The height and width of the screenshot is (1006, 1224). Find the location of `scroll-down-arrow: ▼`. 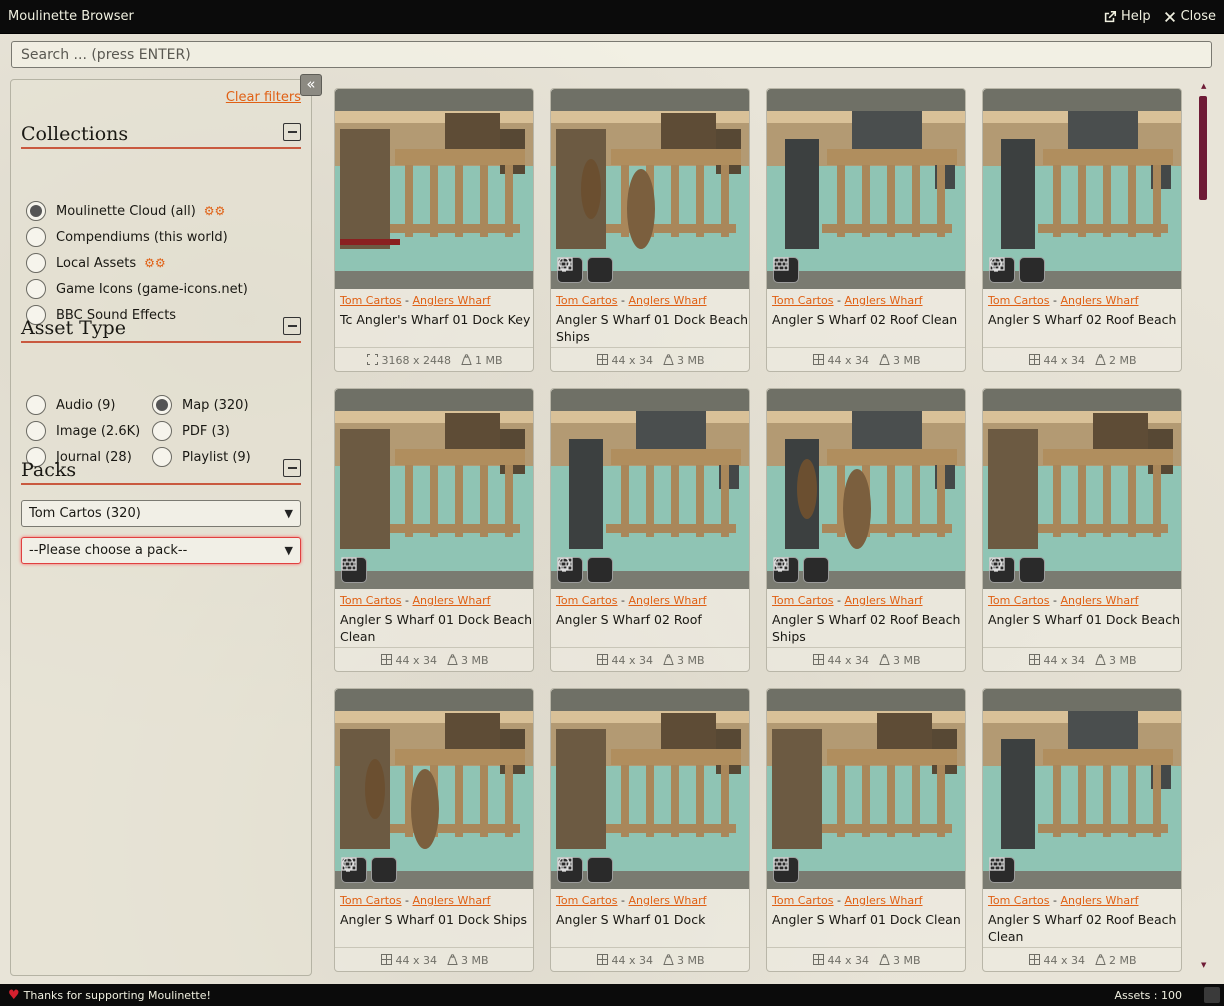

scroll-down-arrow: ▼ is located at coordinates (1203, 965).